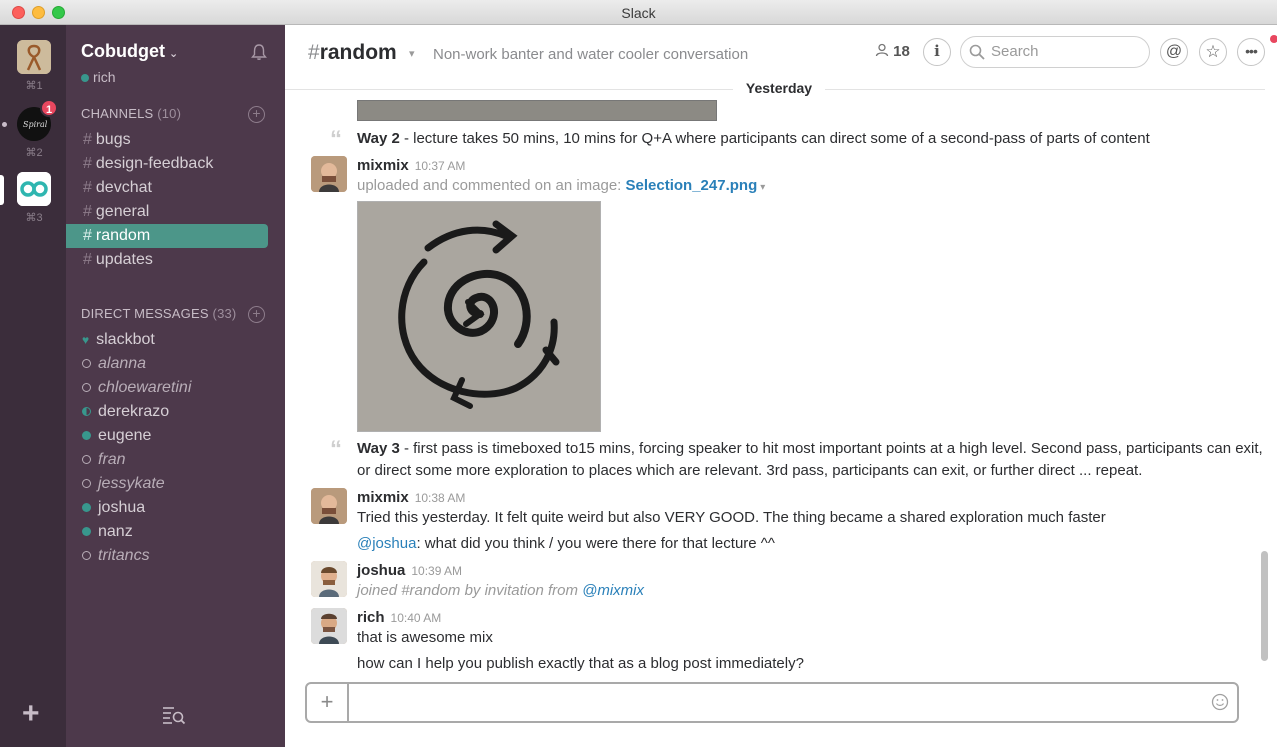 This screenshot has width=1277, height=747. I want to click on team-1-logo-icon, so click(34, 57).